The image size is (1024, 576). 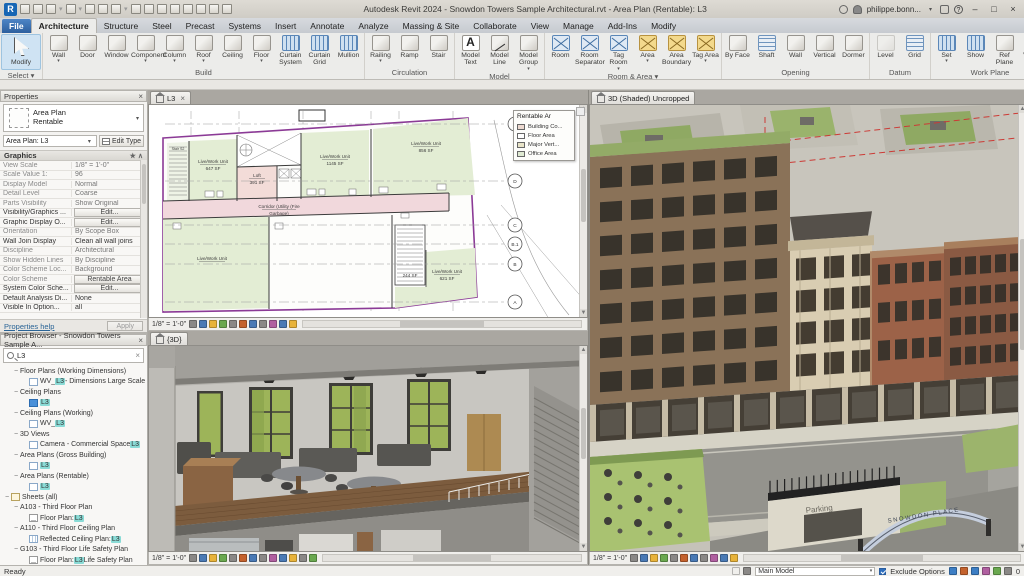 I want to click on section3d-view-tab: {3D}, so click(x=169, y=338).